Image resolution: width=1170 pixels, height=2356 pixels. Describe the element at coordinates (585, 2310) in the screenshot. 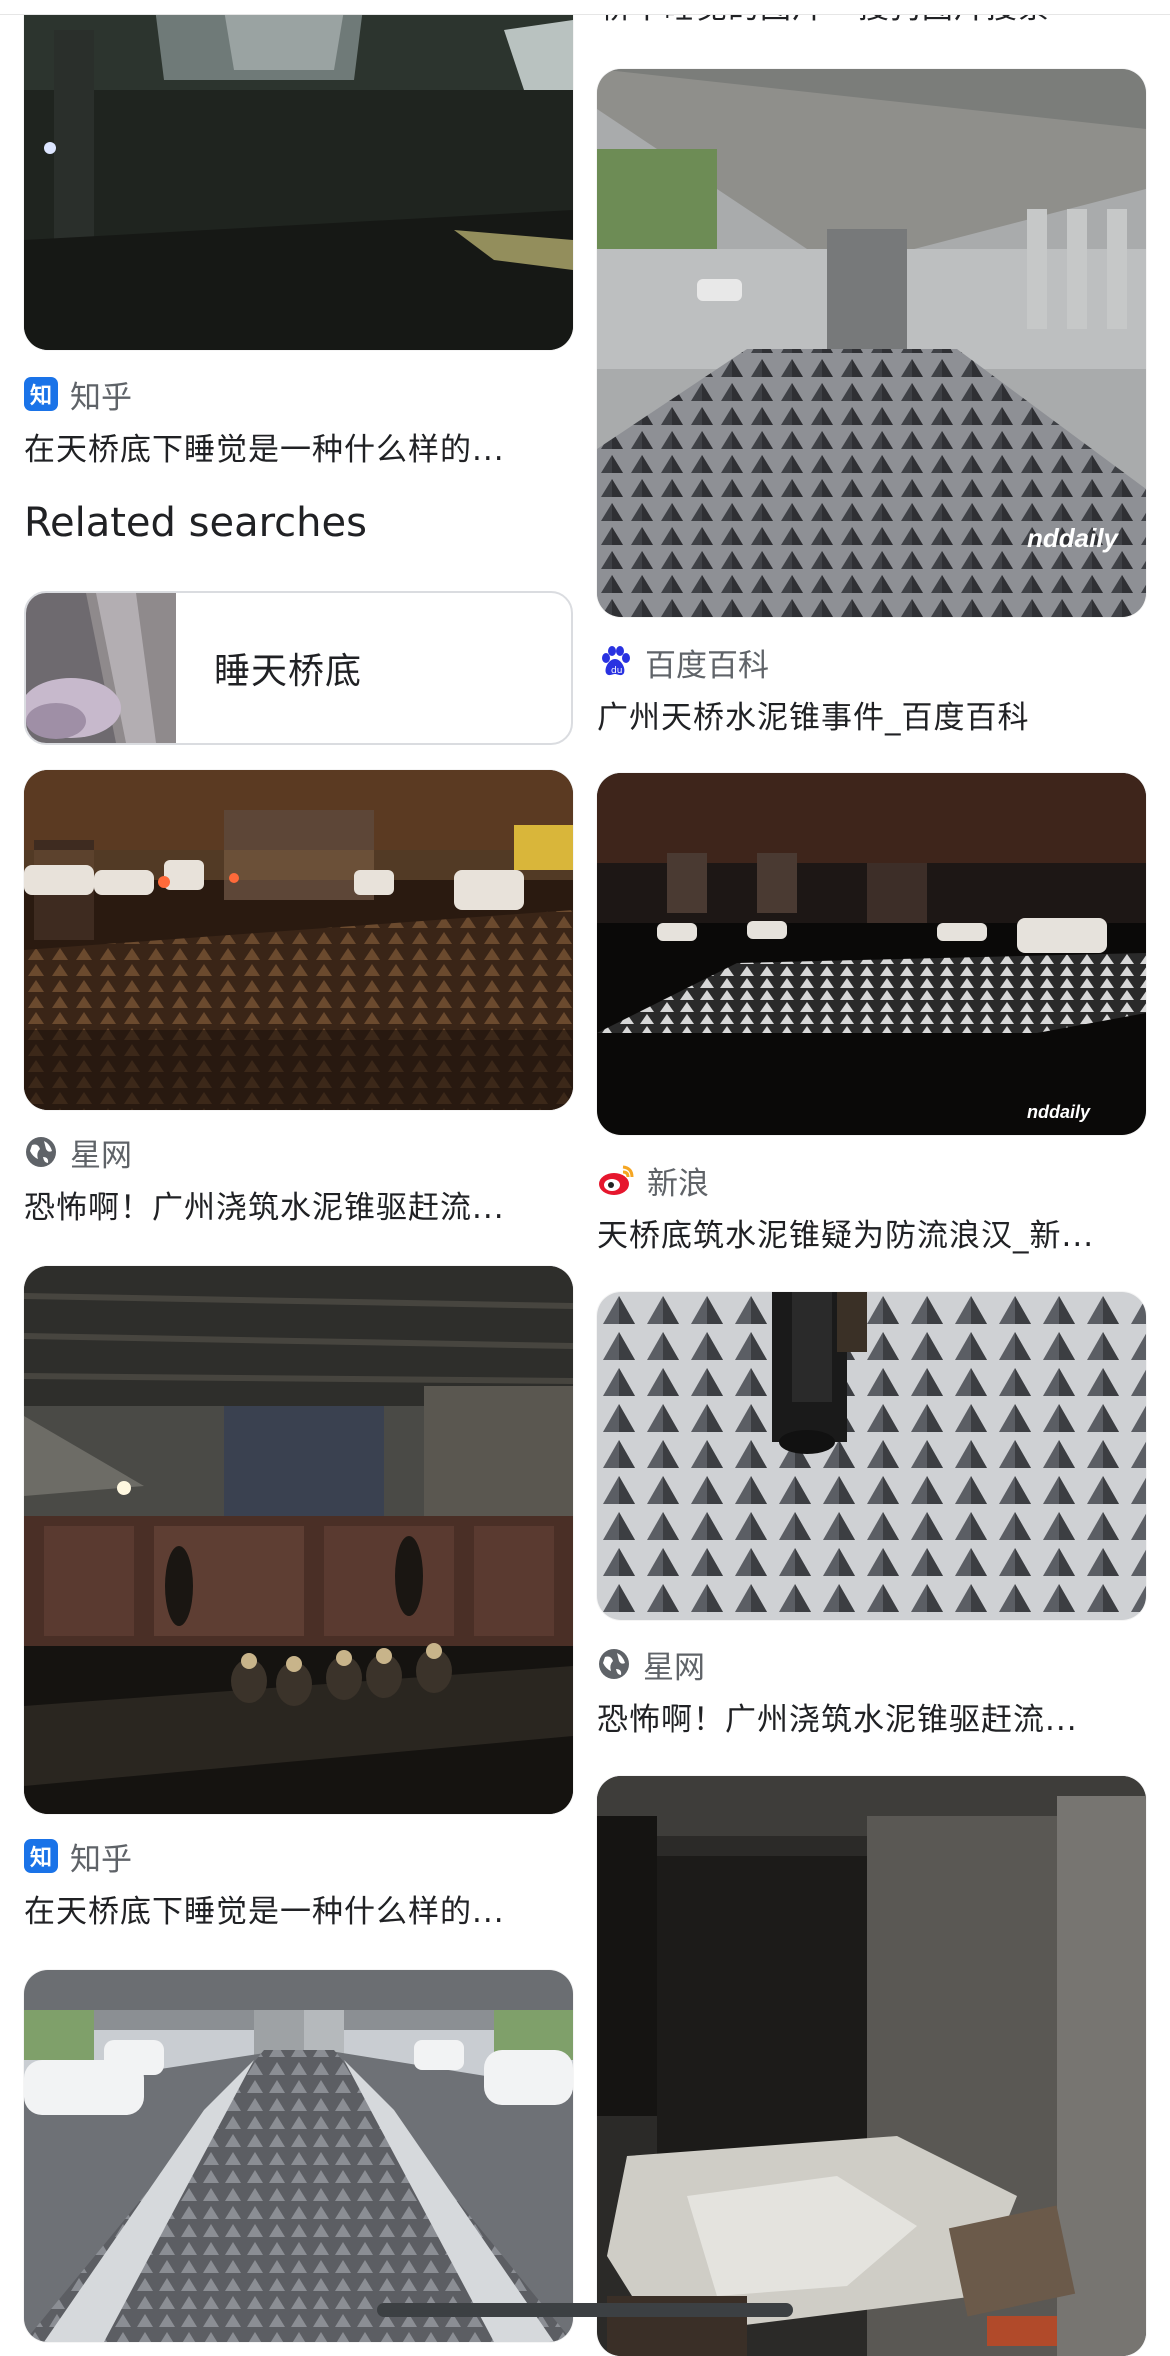

I see `home-indicator` at that location.